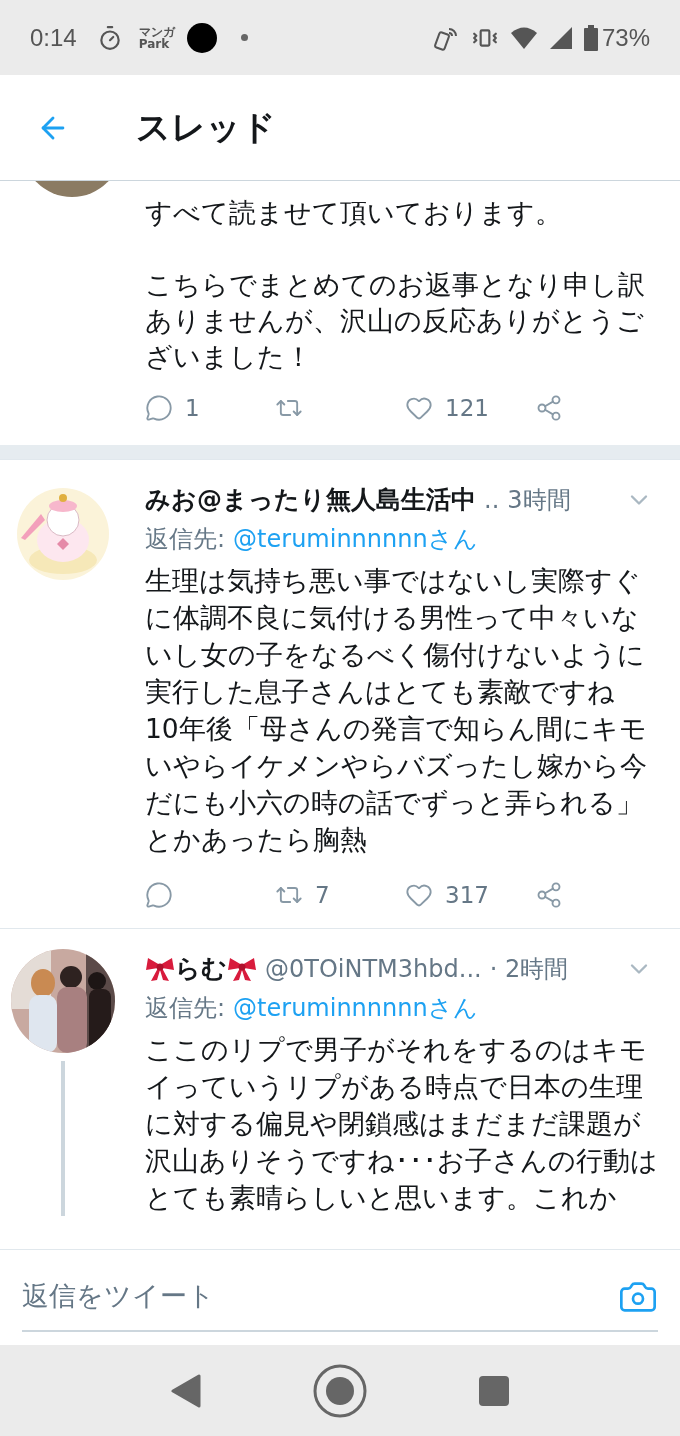 This screenshot has height=1436, width=680. Describe the element at coordinates (396, 784) in the screenshot. I see `tweet-text: 10年後「母さんの発言で知らん間にキモいやらイケメンやらバズったし嫁から今だにも小六の時の話でずっと弄られる」とかあったら胸熱` at that location.